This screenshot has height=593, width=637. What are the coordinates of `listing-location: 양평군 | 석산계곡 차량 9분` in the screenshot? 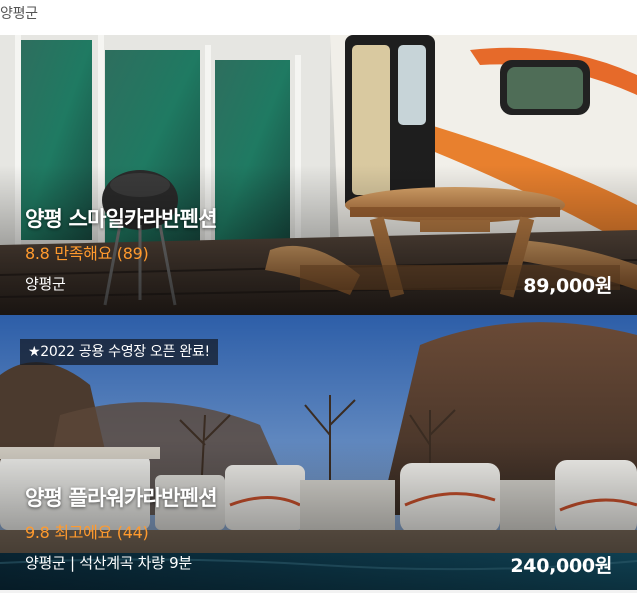 It's located at (108, 563).